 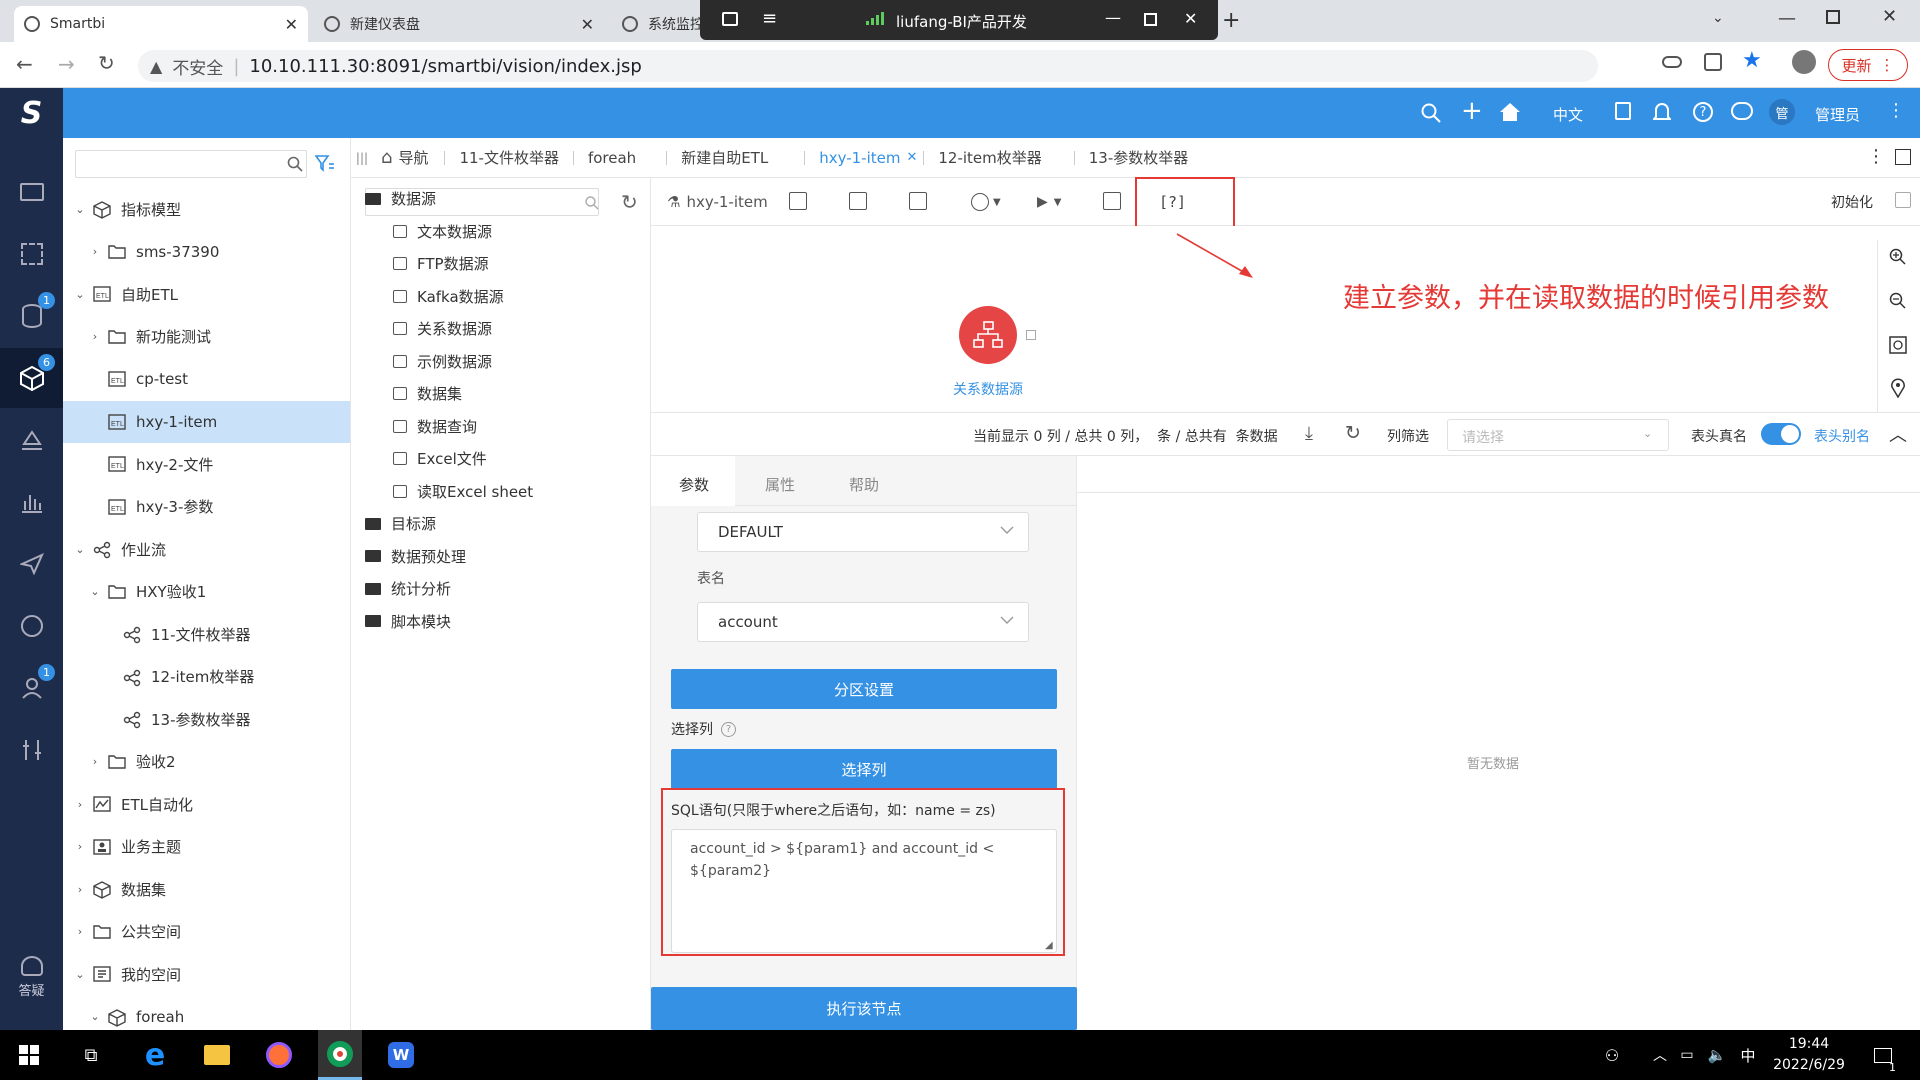 I want to click on tree-item: ⌄ 指标模型, so click(x=206, y=209).